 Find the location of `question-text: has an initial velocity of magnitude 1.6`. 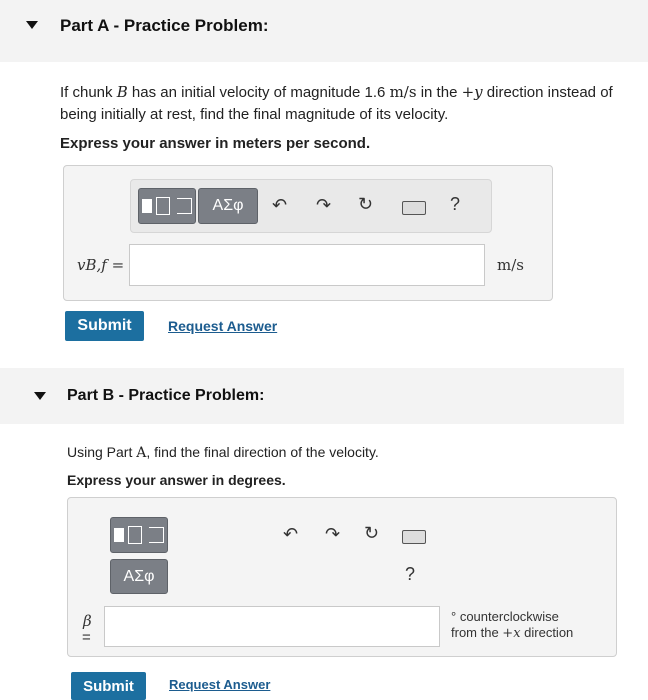

question-text: has an initial velocity of magnitude 1.6 is located at coordinates (258, 92).